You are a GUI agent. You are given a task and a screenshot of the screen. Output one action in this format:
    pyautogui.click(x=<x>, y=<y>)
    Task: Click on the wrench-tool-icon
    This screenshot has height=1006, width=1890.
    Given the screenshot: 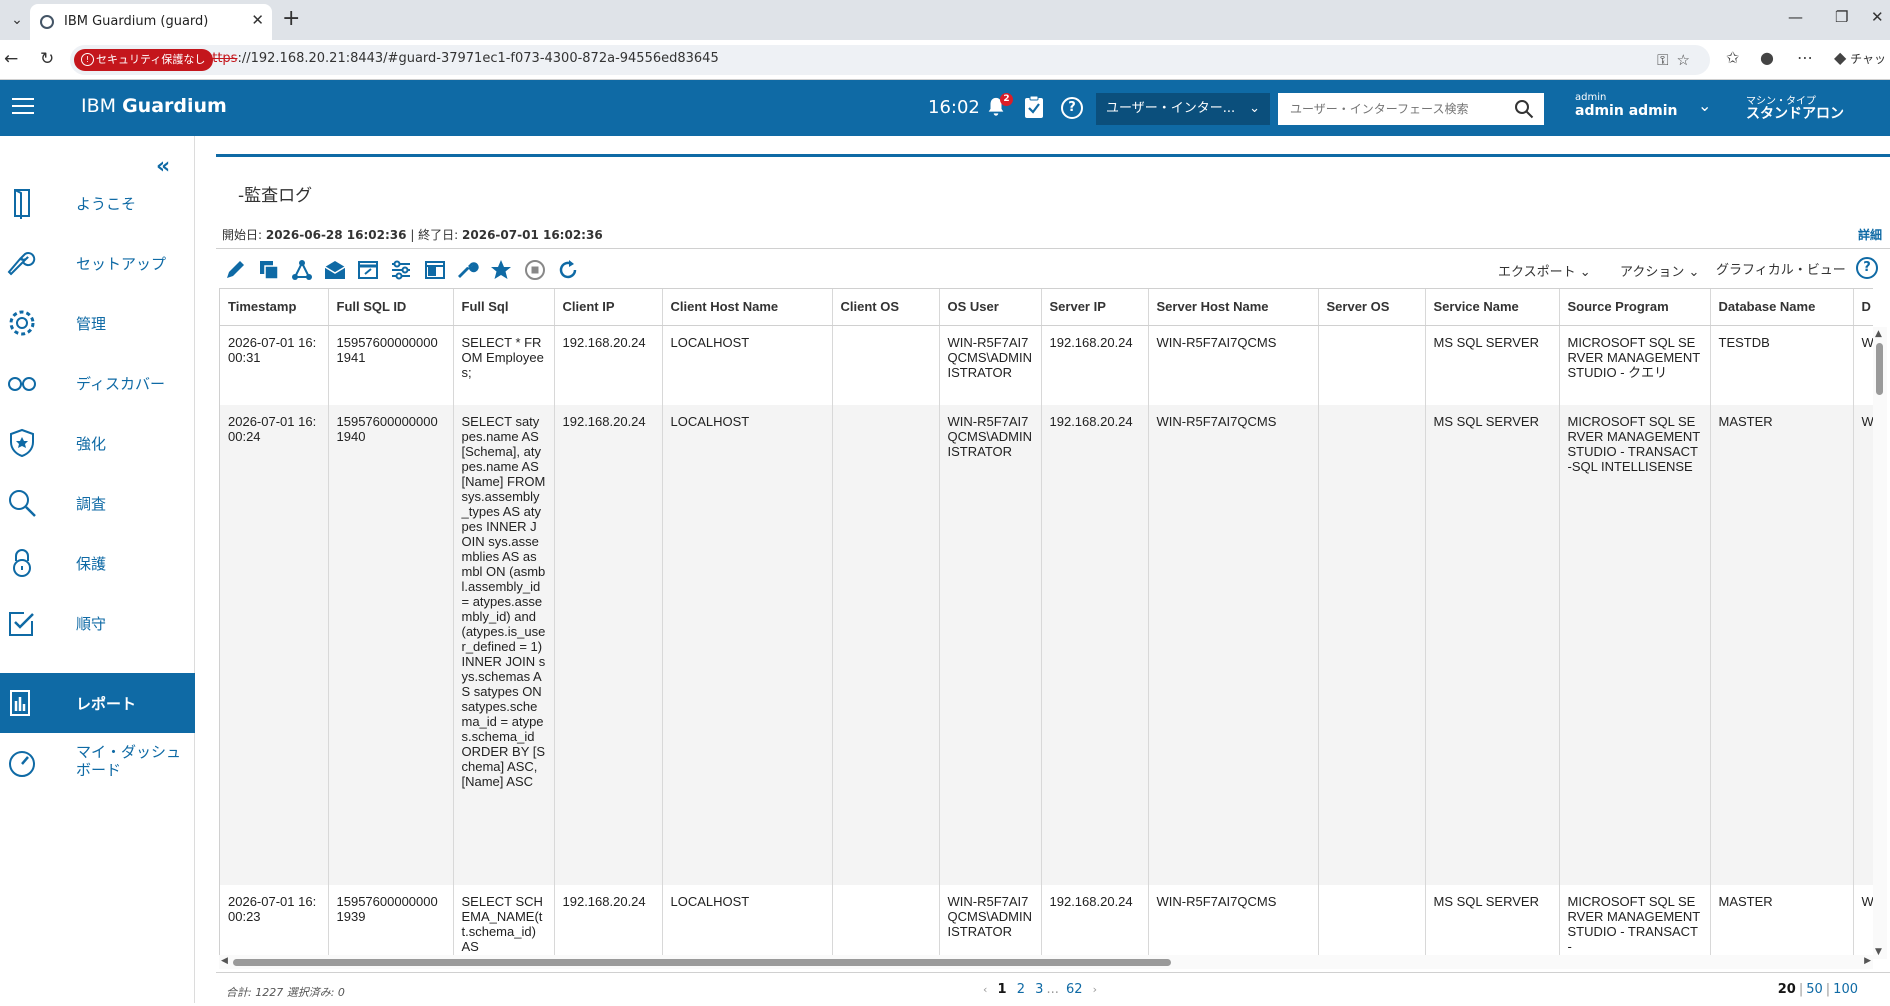 What is the action you would take?
    pyautogui.click(x=468, y=270)
    